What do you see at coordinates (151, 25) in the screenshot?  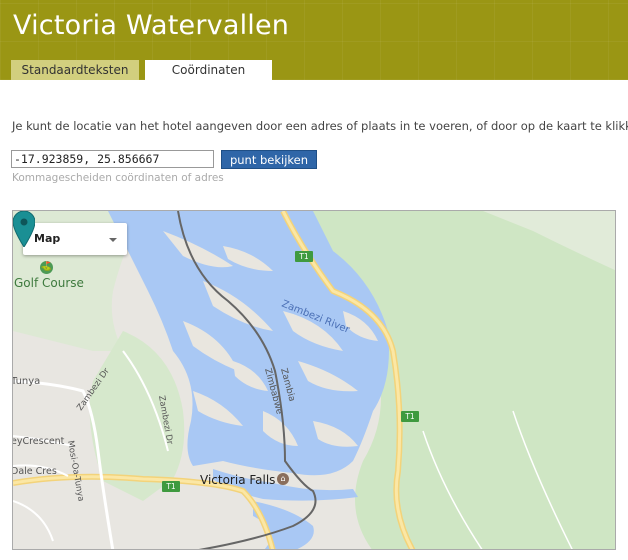 I see `page-title: Victoria Watervallen` at bounding box center [151, 25].